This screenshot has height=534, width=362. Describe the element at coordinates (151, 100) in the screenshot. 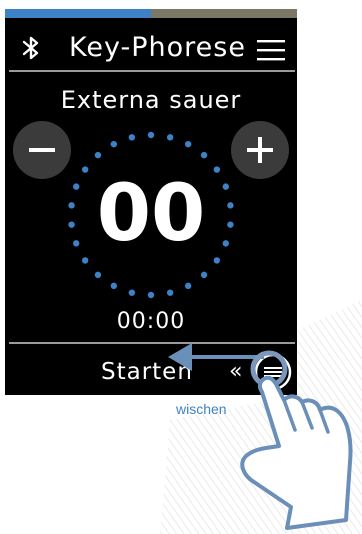

I see `program-name: Externa sauer` at that location.